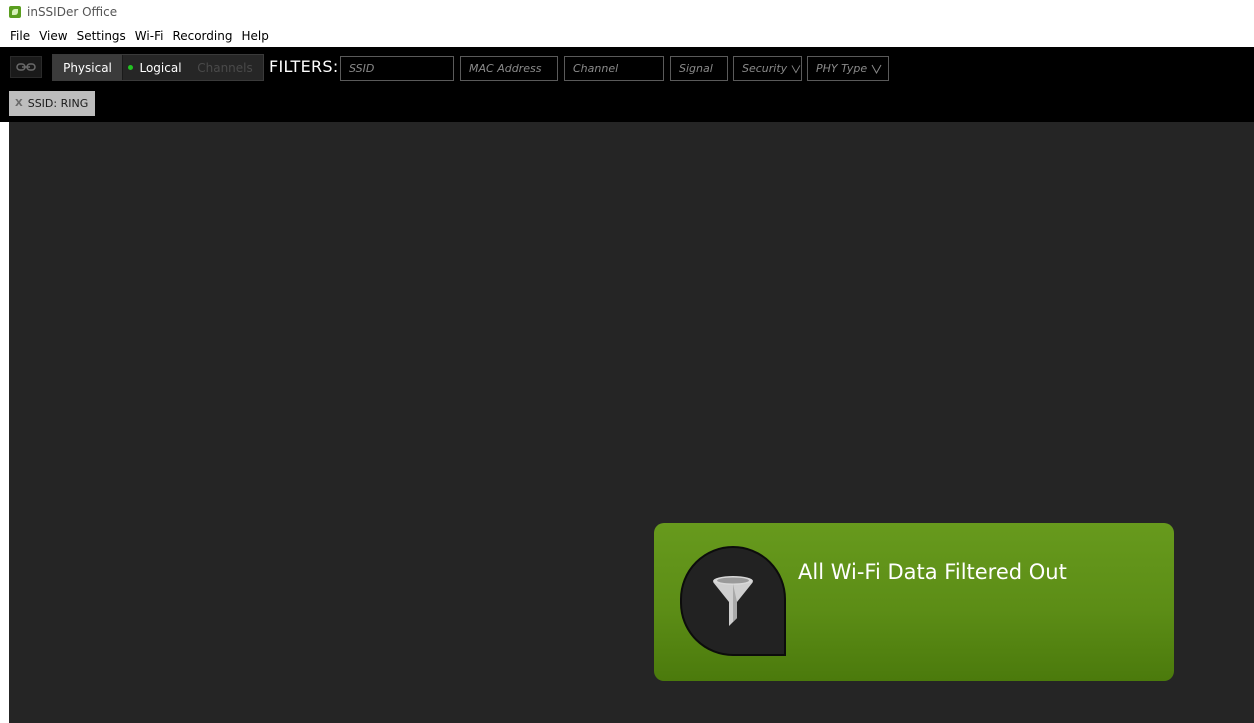 This screenshot has width=1254, height=723. Describe the element at coordinates (627, 105) in the screenshot. I see `active-filters-bar: X SSID: RING` at that location.